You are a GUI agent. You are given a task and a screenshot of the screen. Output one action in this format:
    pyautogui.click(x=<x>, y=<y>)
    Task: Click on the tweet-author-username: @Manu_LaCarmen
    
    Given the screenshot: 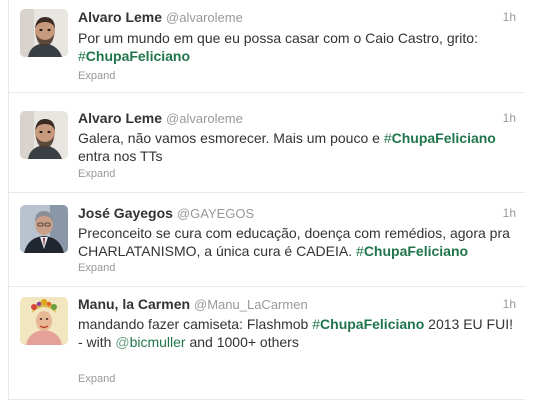 What is the action you would take?
    pyautogui.click(x=251, y=304)
    